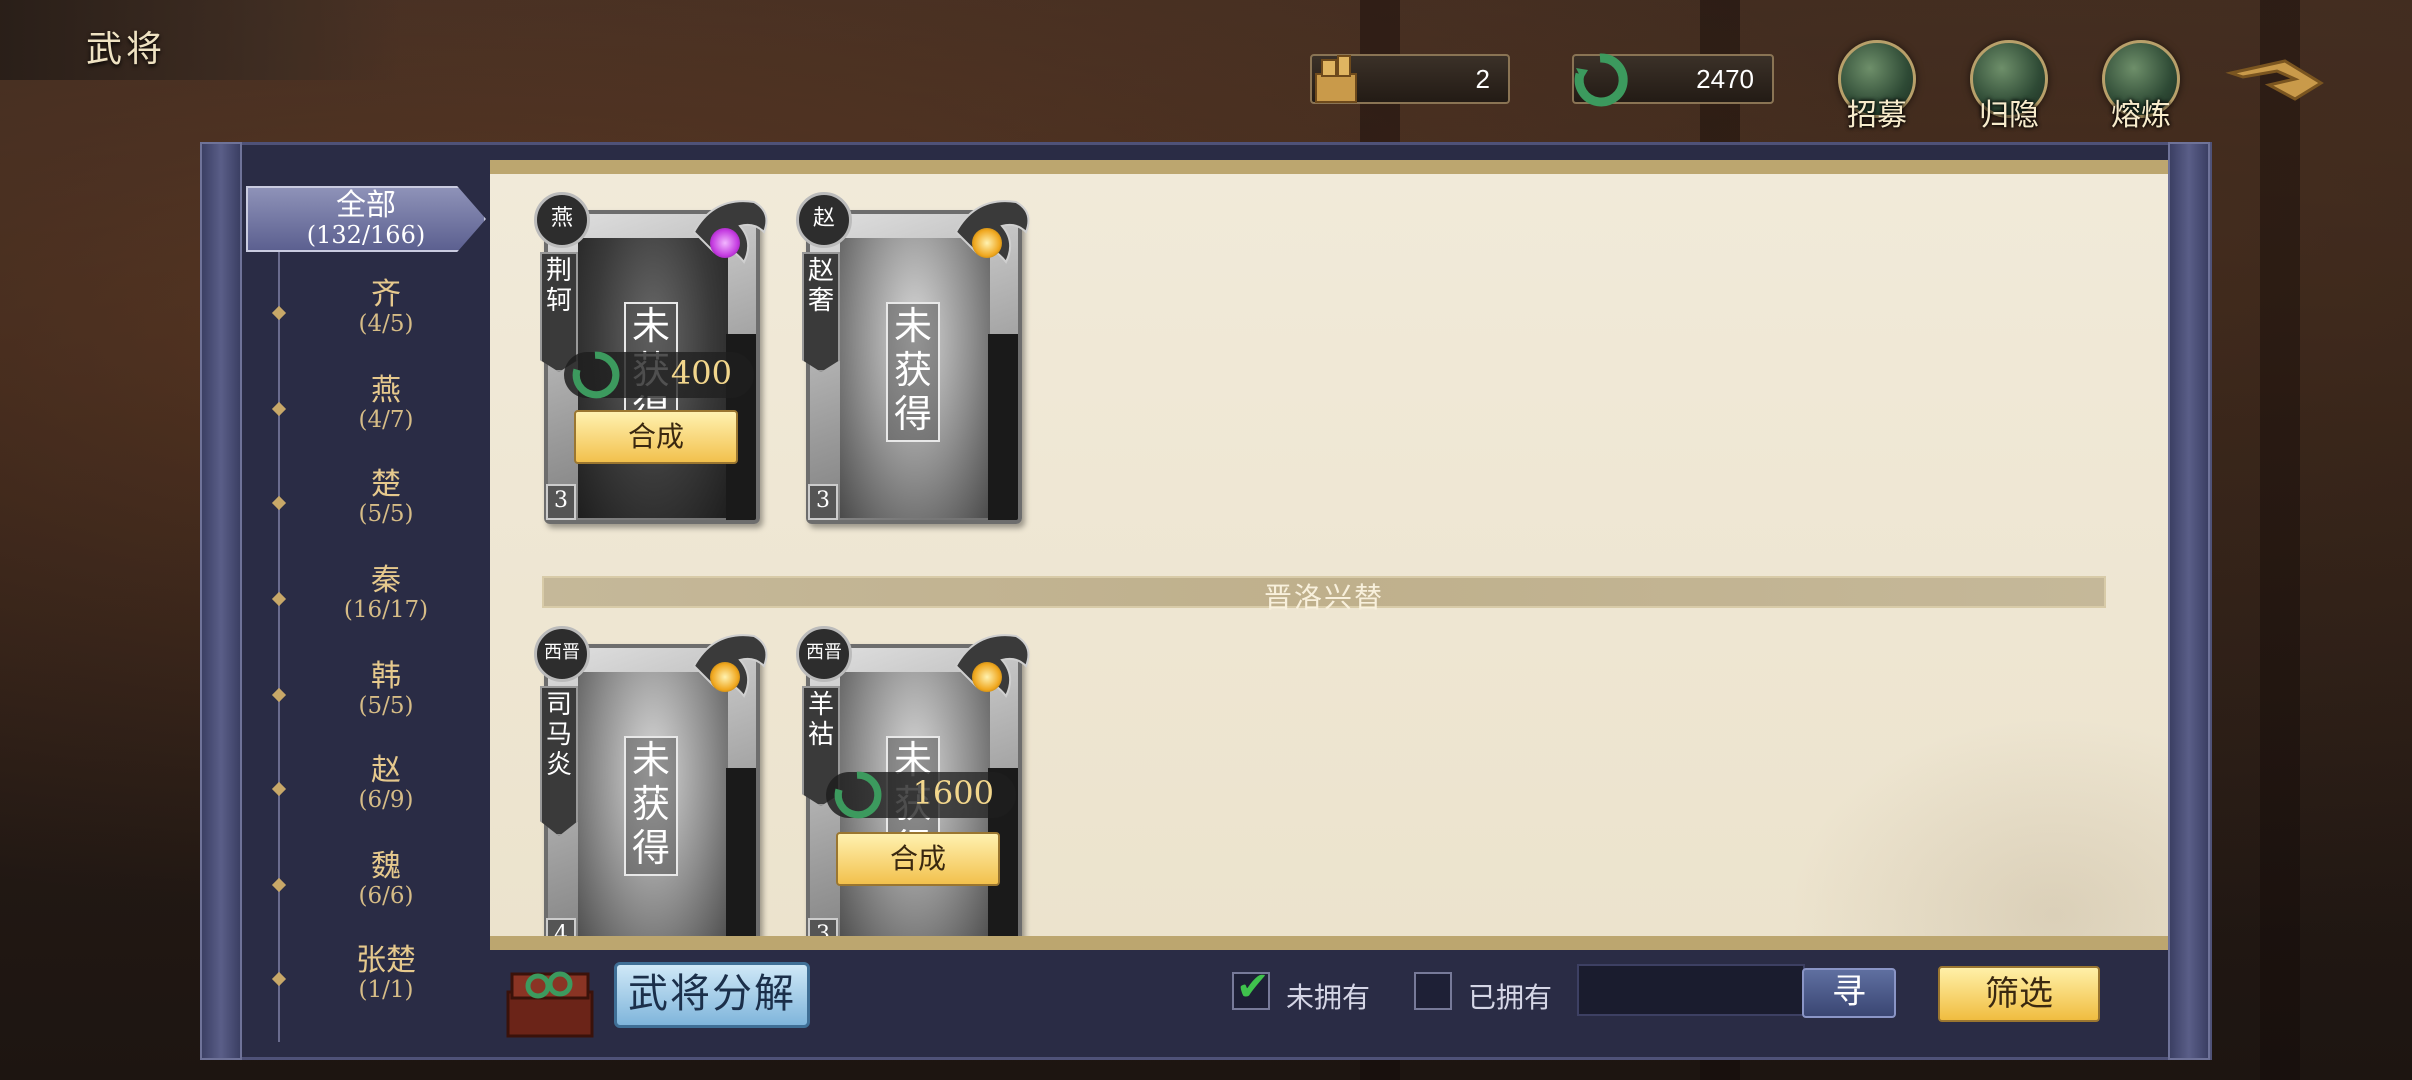 This screenshot has width=2412, height=1080. What do you see at coordinates (2280, 540) in the screenshot?
I see `bg-pillar` at bounding box center [2280, 540].